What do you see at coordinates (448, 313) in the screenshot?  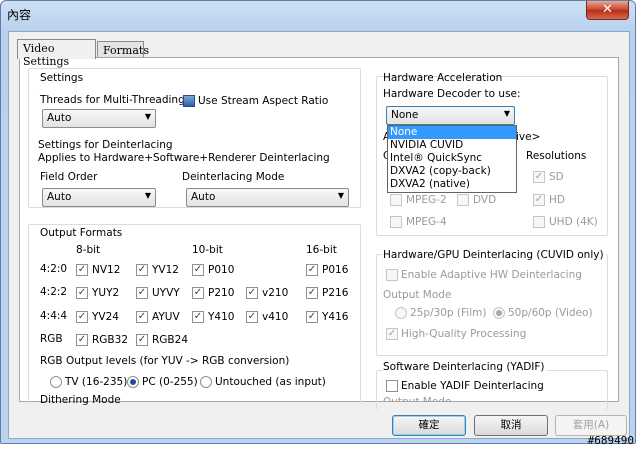 I see `film-label: 25p/30p (Film)` at bounding box center [448, 313].